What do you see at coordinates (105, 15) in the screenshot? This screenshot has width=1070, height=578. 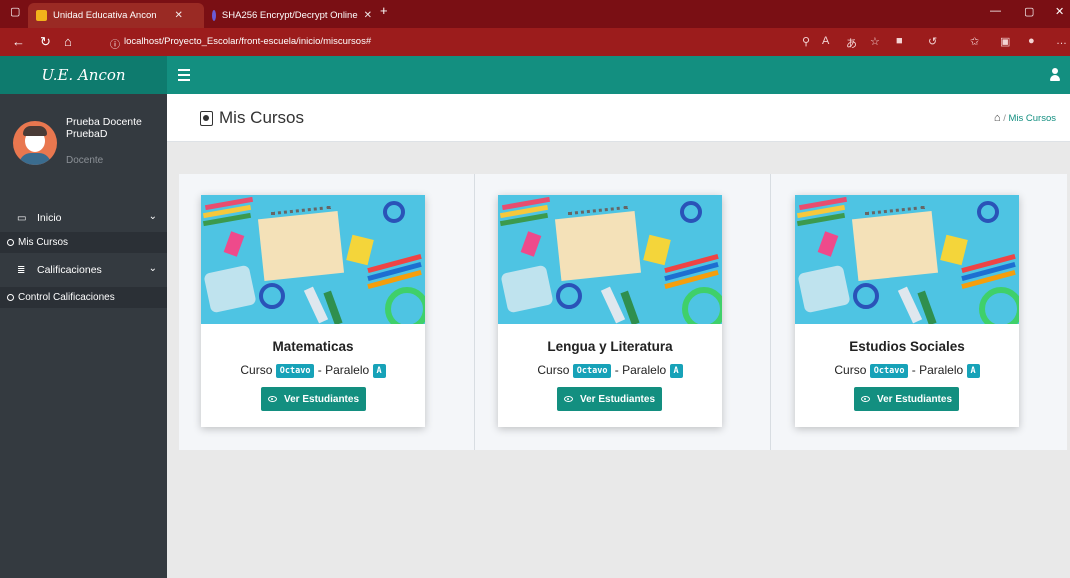 I see `tab-title: Unidad Educativa Ancon` at bounding box center [105, 15].